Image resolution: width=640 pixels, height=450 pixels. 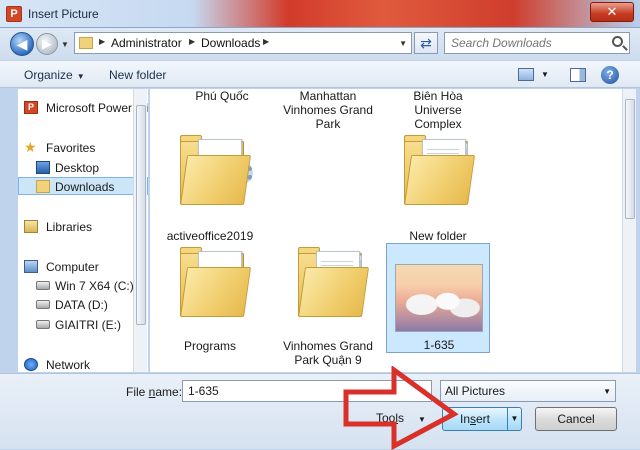 I want to click on file-name-line: Biên Hòa, so click(x=438, y=96).